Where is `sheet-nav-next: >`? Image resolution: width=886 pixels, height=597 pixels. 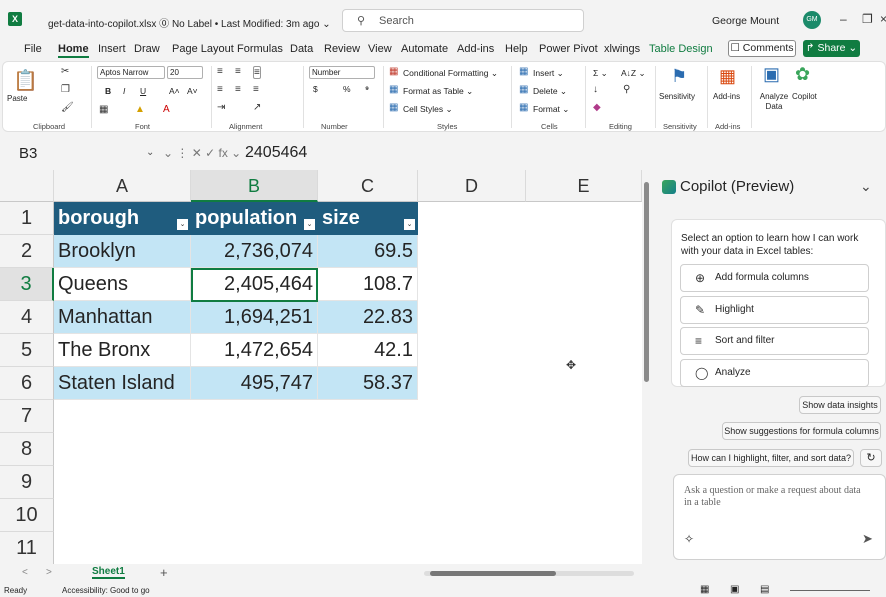
sheet-nav-next: > is located at coordinates (49, 572).